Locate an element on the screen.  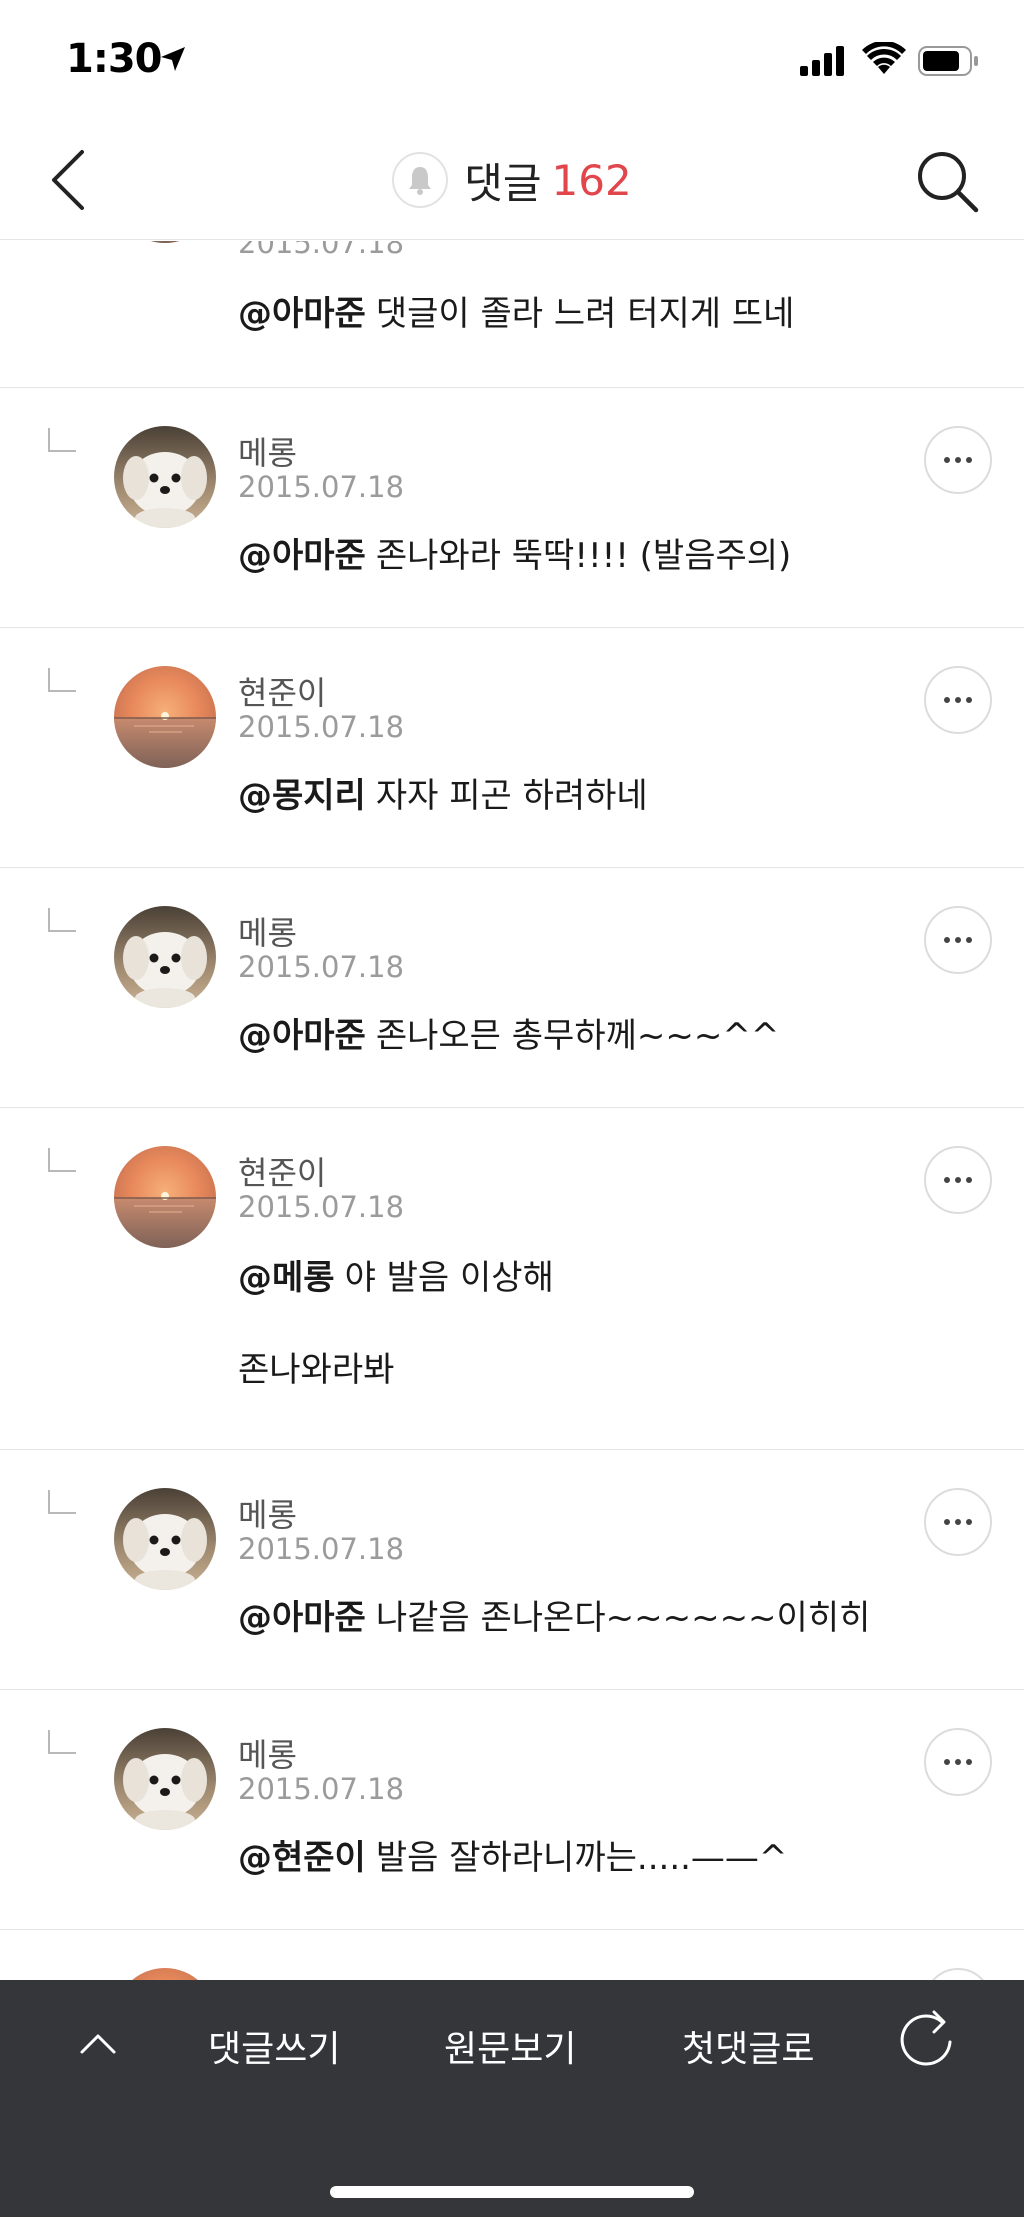
comment-item: 2015.07.18 @아마준 댓글이 졸라 느려 터지게 뜨네 is located at coordinates (512, 314).